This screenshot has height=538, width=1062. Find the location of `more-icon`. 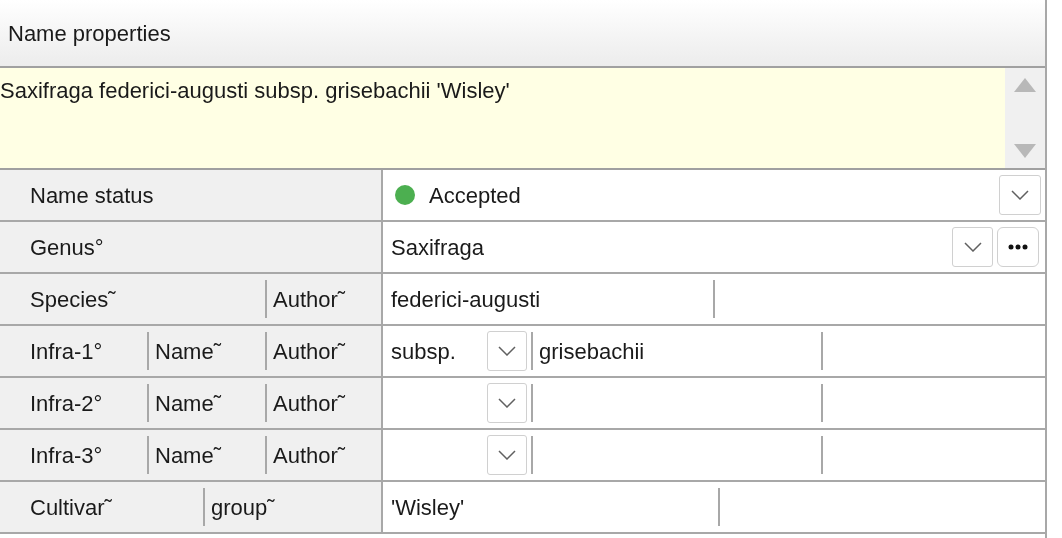

more-icon is located at coordinates (1018, 247).